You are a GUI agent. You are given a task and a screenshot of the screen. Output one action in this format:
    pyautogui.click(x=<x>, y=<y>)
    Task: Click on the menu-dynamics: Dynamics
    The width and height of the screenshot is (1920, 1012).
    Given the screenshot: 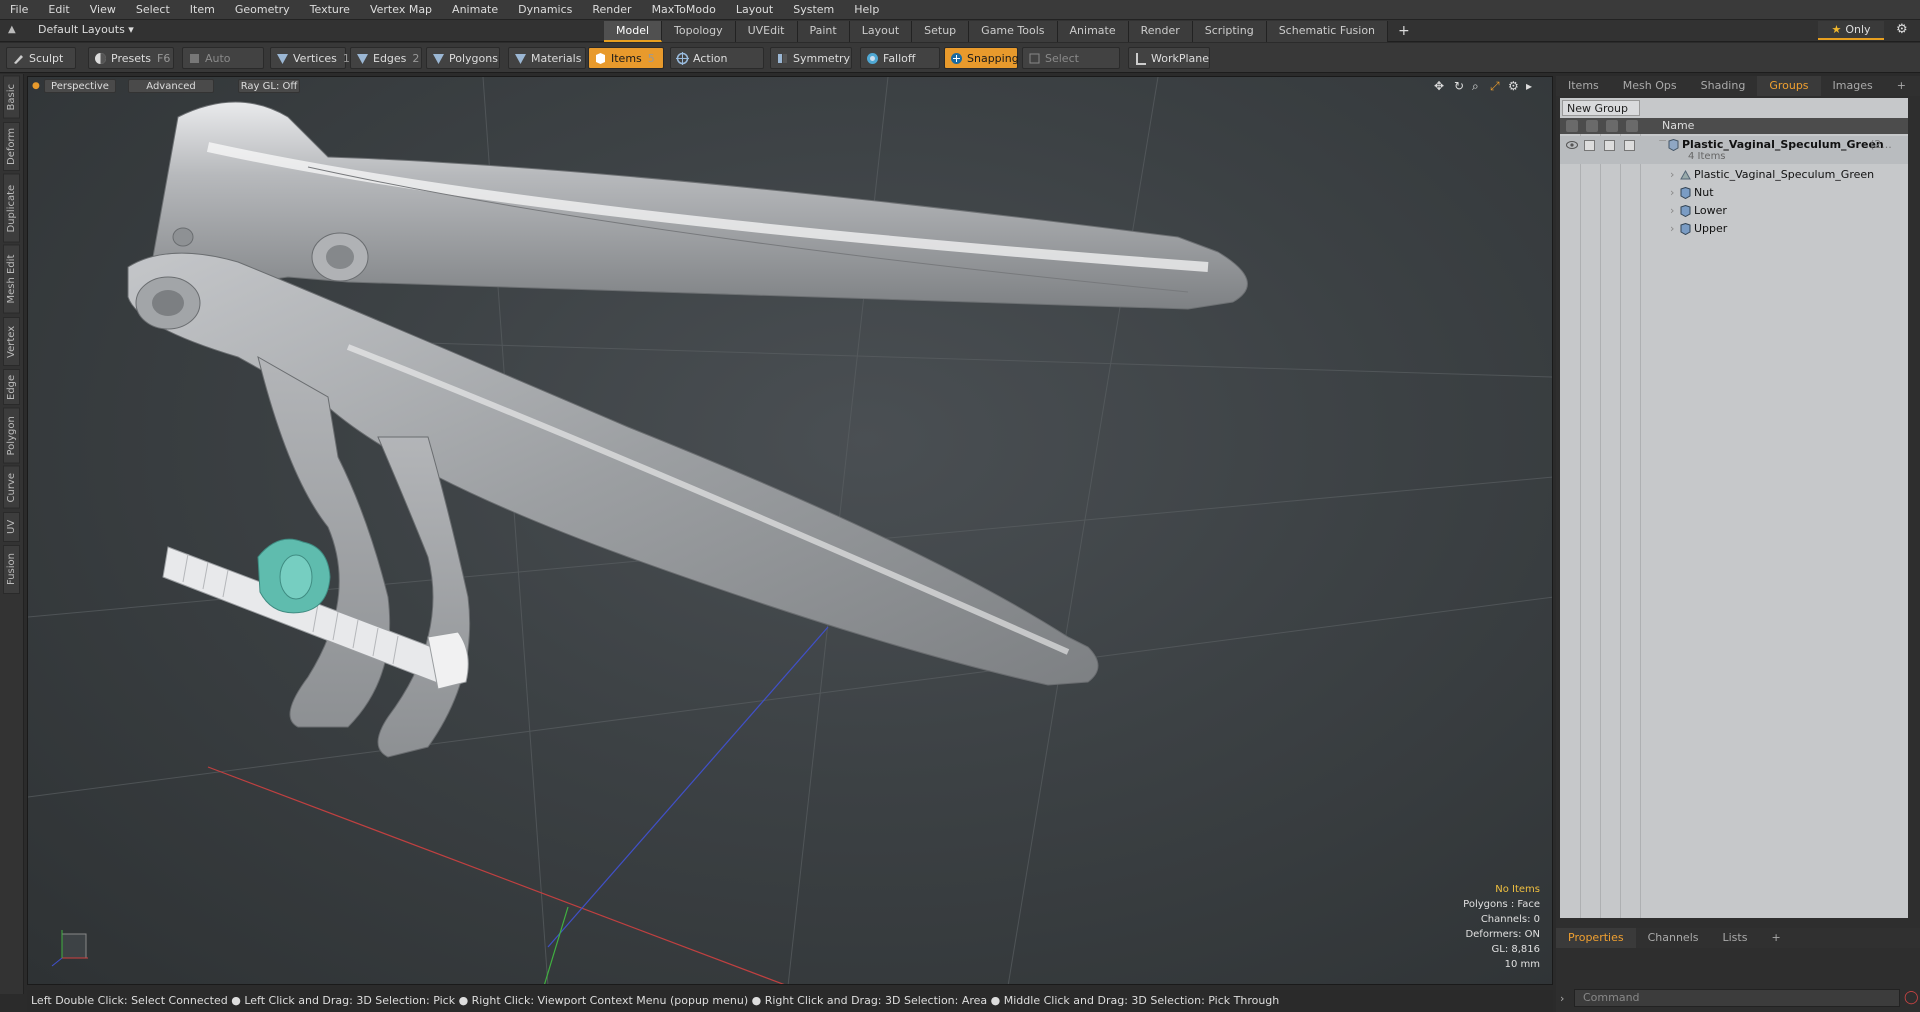 What is the action you would take?
    pyautogui.click(x=545, y=10)
    